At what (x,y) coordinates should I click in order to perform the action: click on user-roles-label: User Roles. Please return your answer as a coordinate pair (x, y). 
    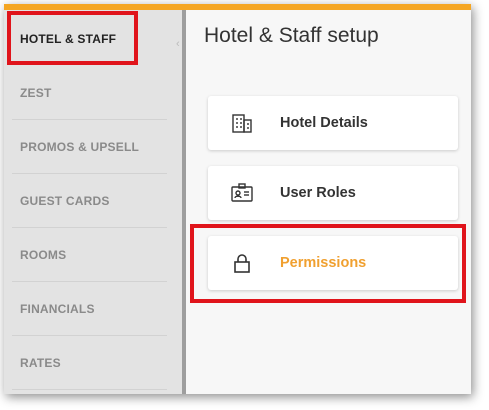
    Looking at the image, I should click on (318, 193).